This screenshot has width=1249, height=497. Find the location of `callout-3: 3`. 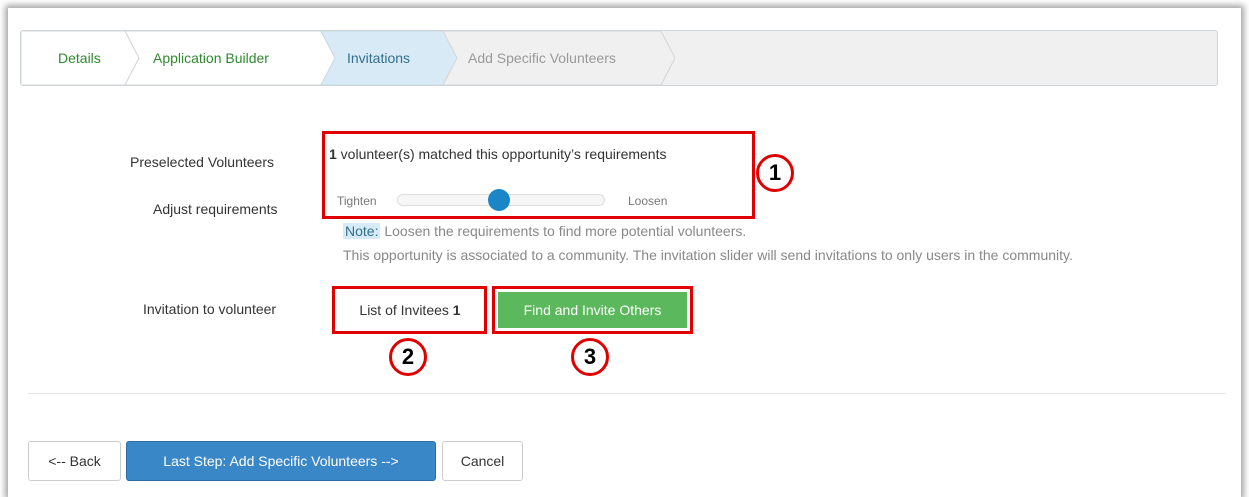

callout-3: 3 is located at coordinates (590, 357).